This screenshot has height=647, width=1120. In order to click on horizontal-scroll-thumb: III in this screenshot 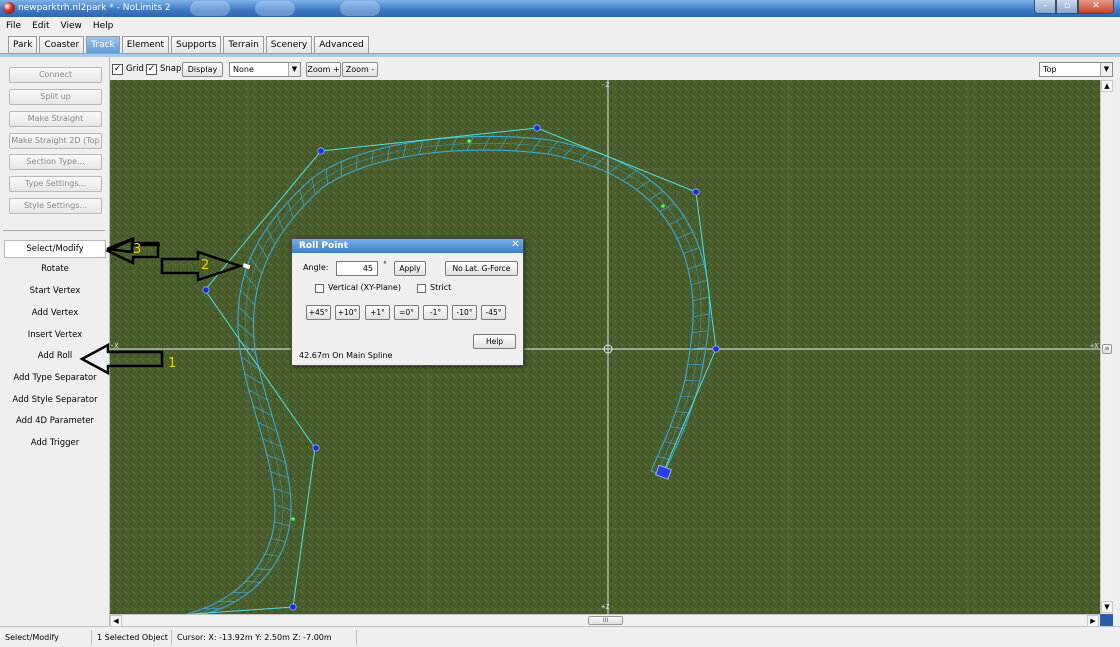, I will do `click(605, 620)`.